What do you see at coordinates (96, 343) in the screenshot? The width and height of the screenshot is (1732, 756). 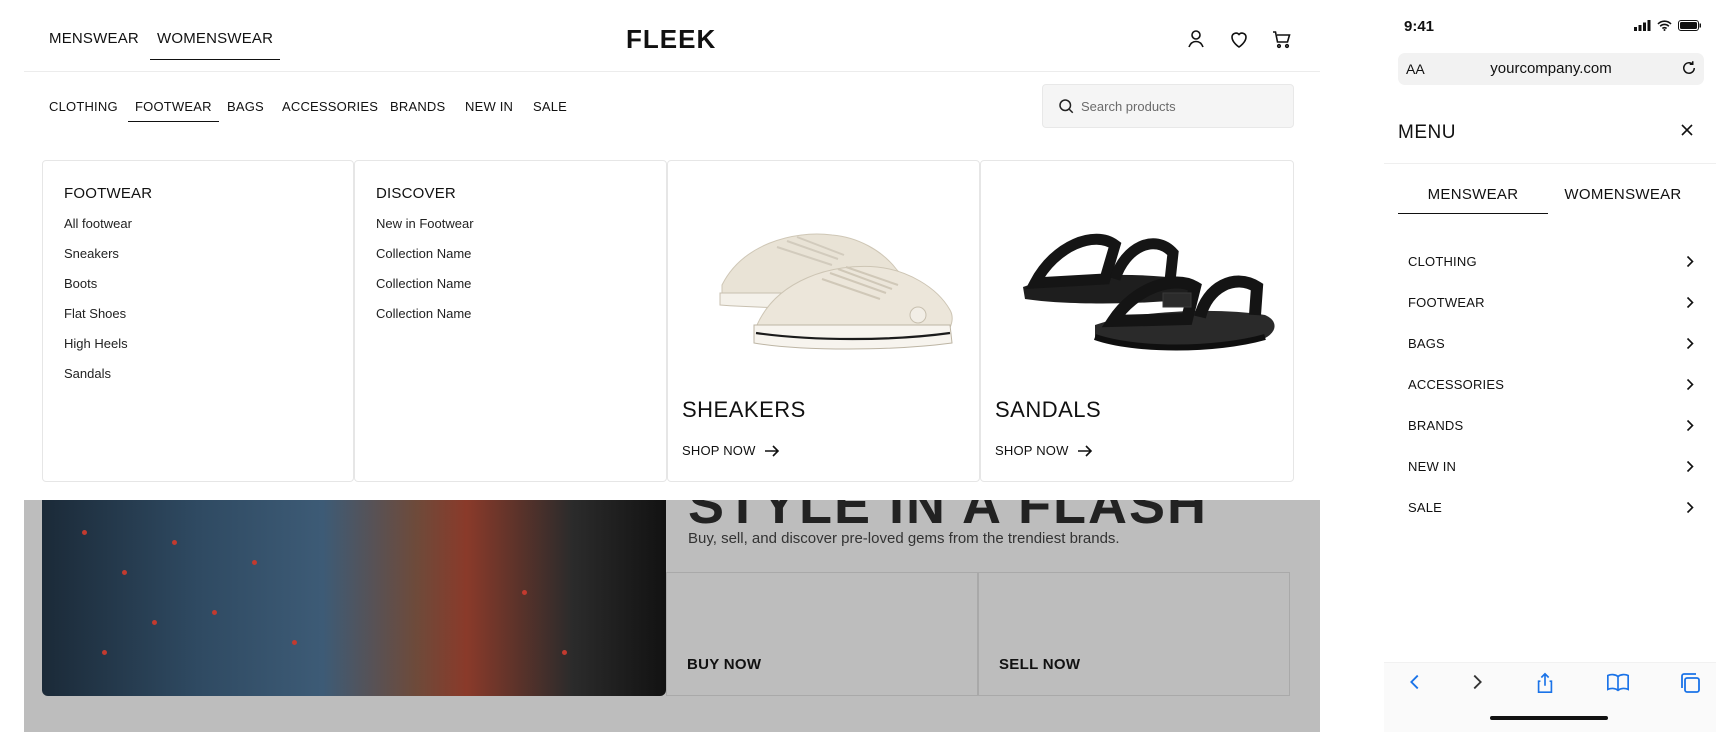 I see `link-high-heels: High Heels` at bounding box center [96, 343].